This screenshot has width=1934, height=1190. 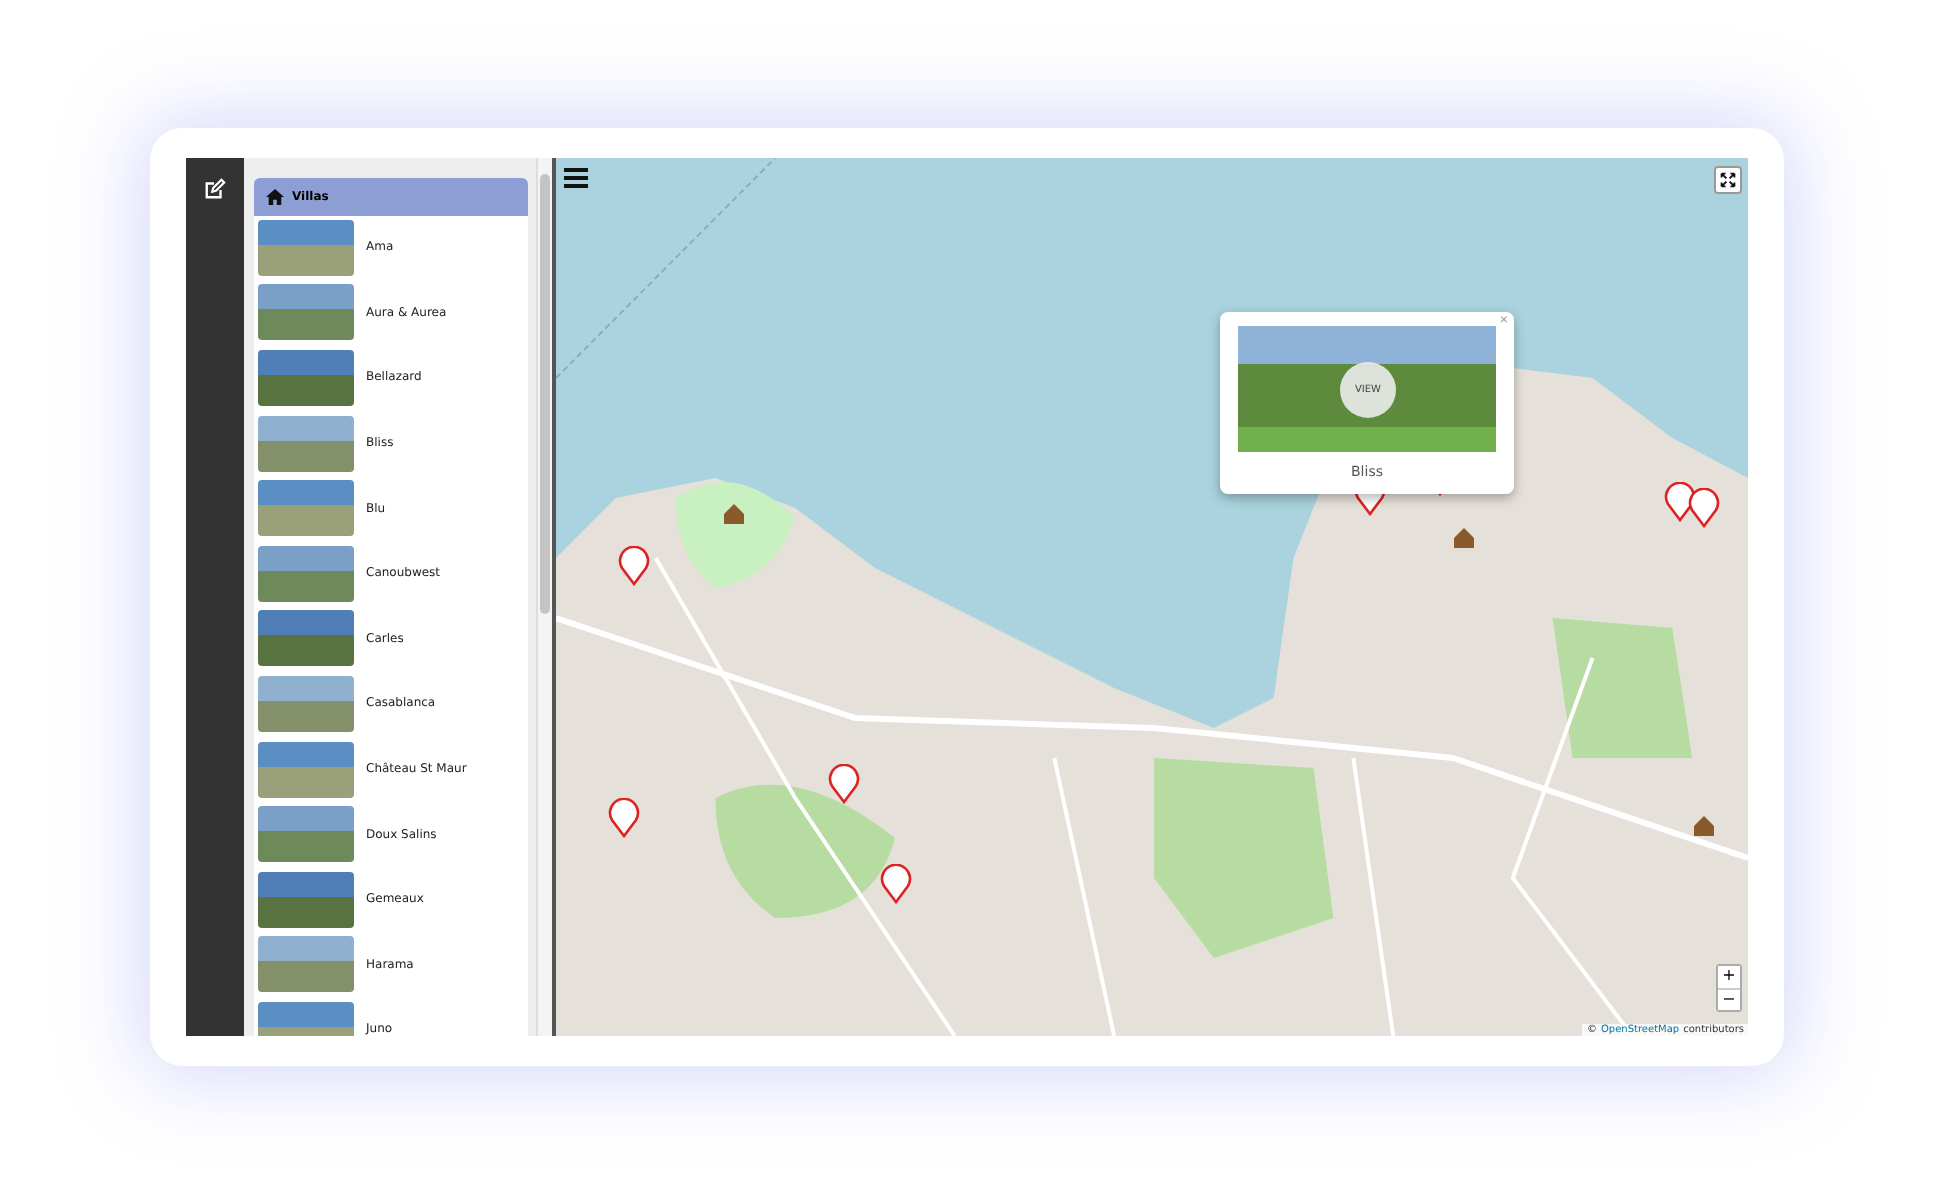 I want to click on scrollbar, so click(x=544, y=596).